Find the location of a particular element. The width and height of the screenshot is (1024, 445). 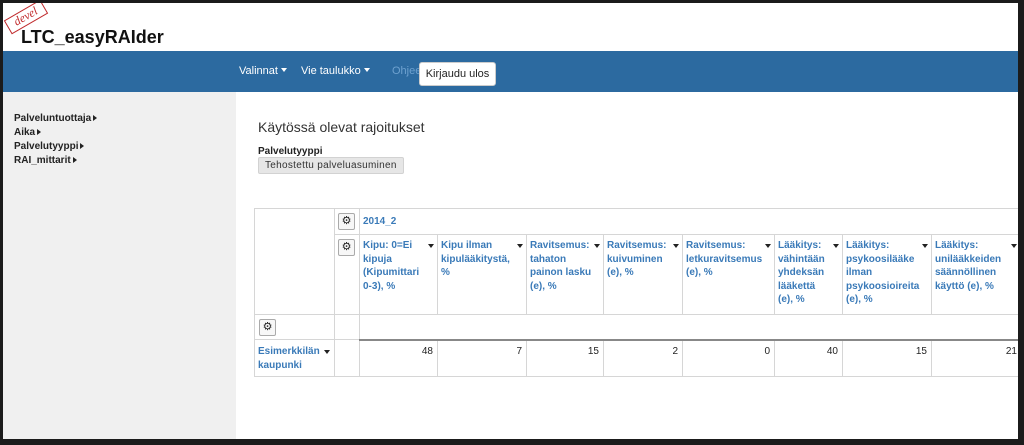

value-cell: 48 is located at coordinates (398, 358).